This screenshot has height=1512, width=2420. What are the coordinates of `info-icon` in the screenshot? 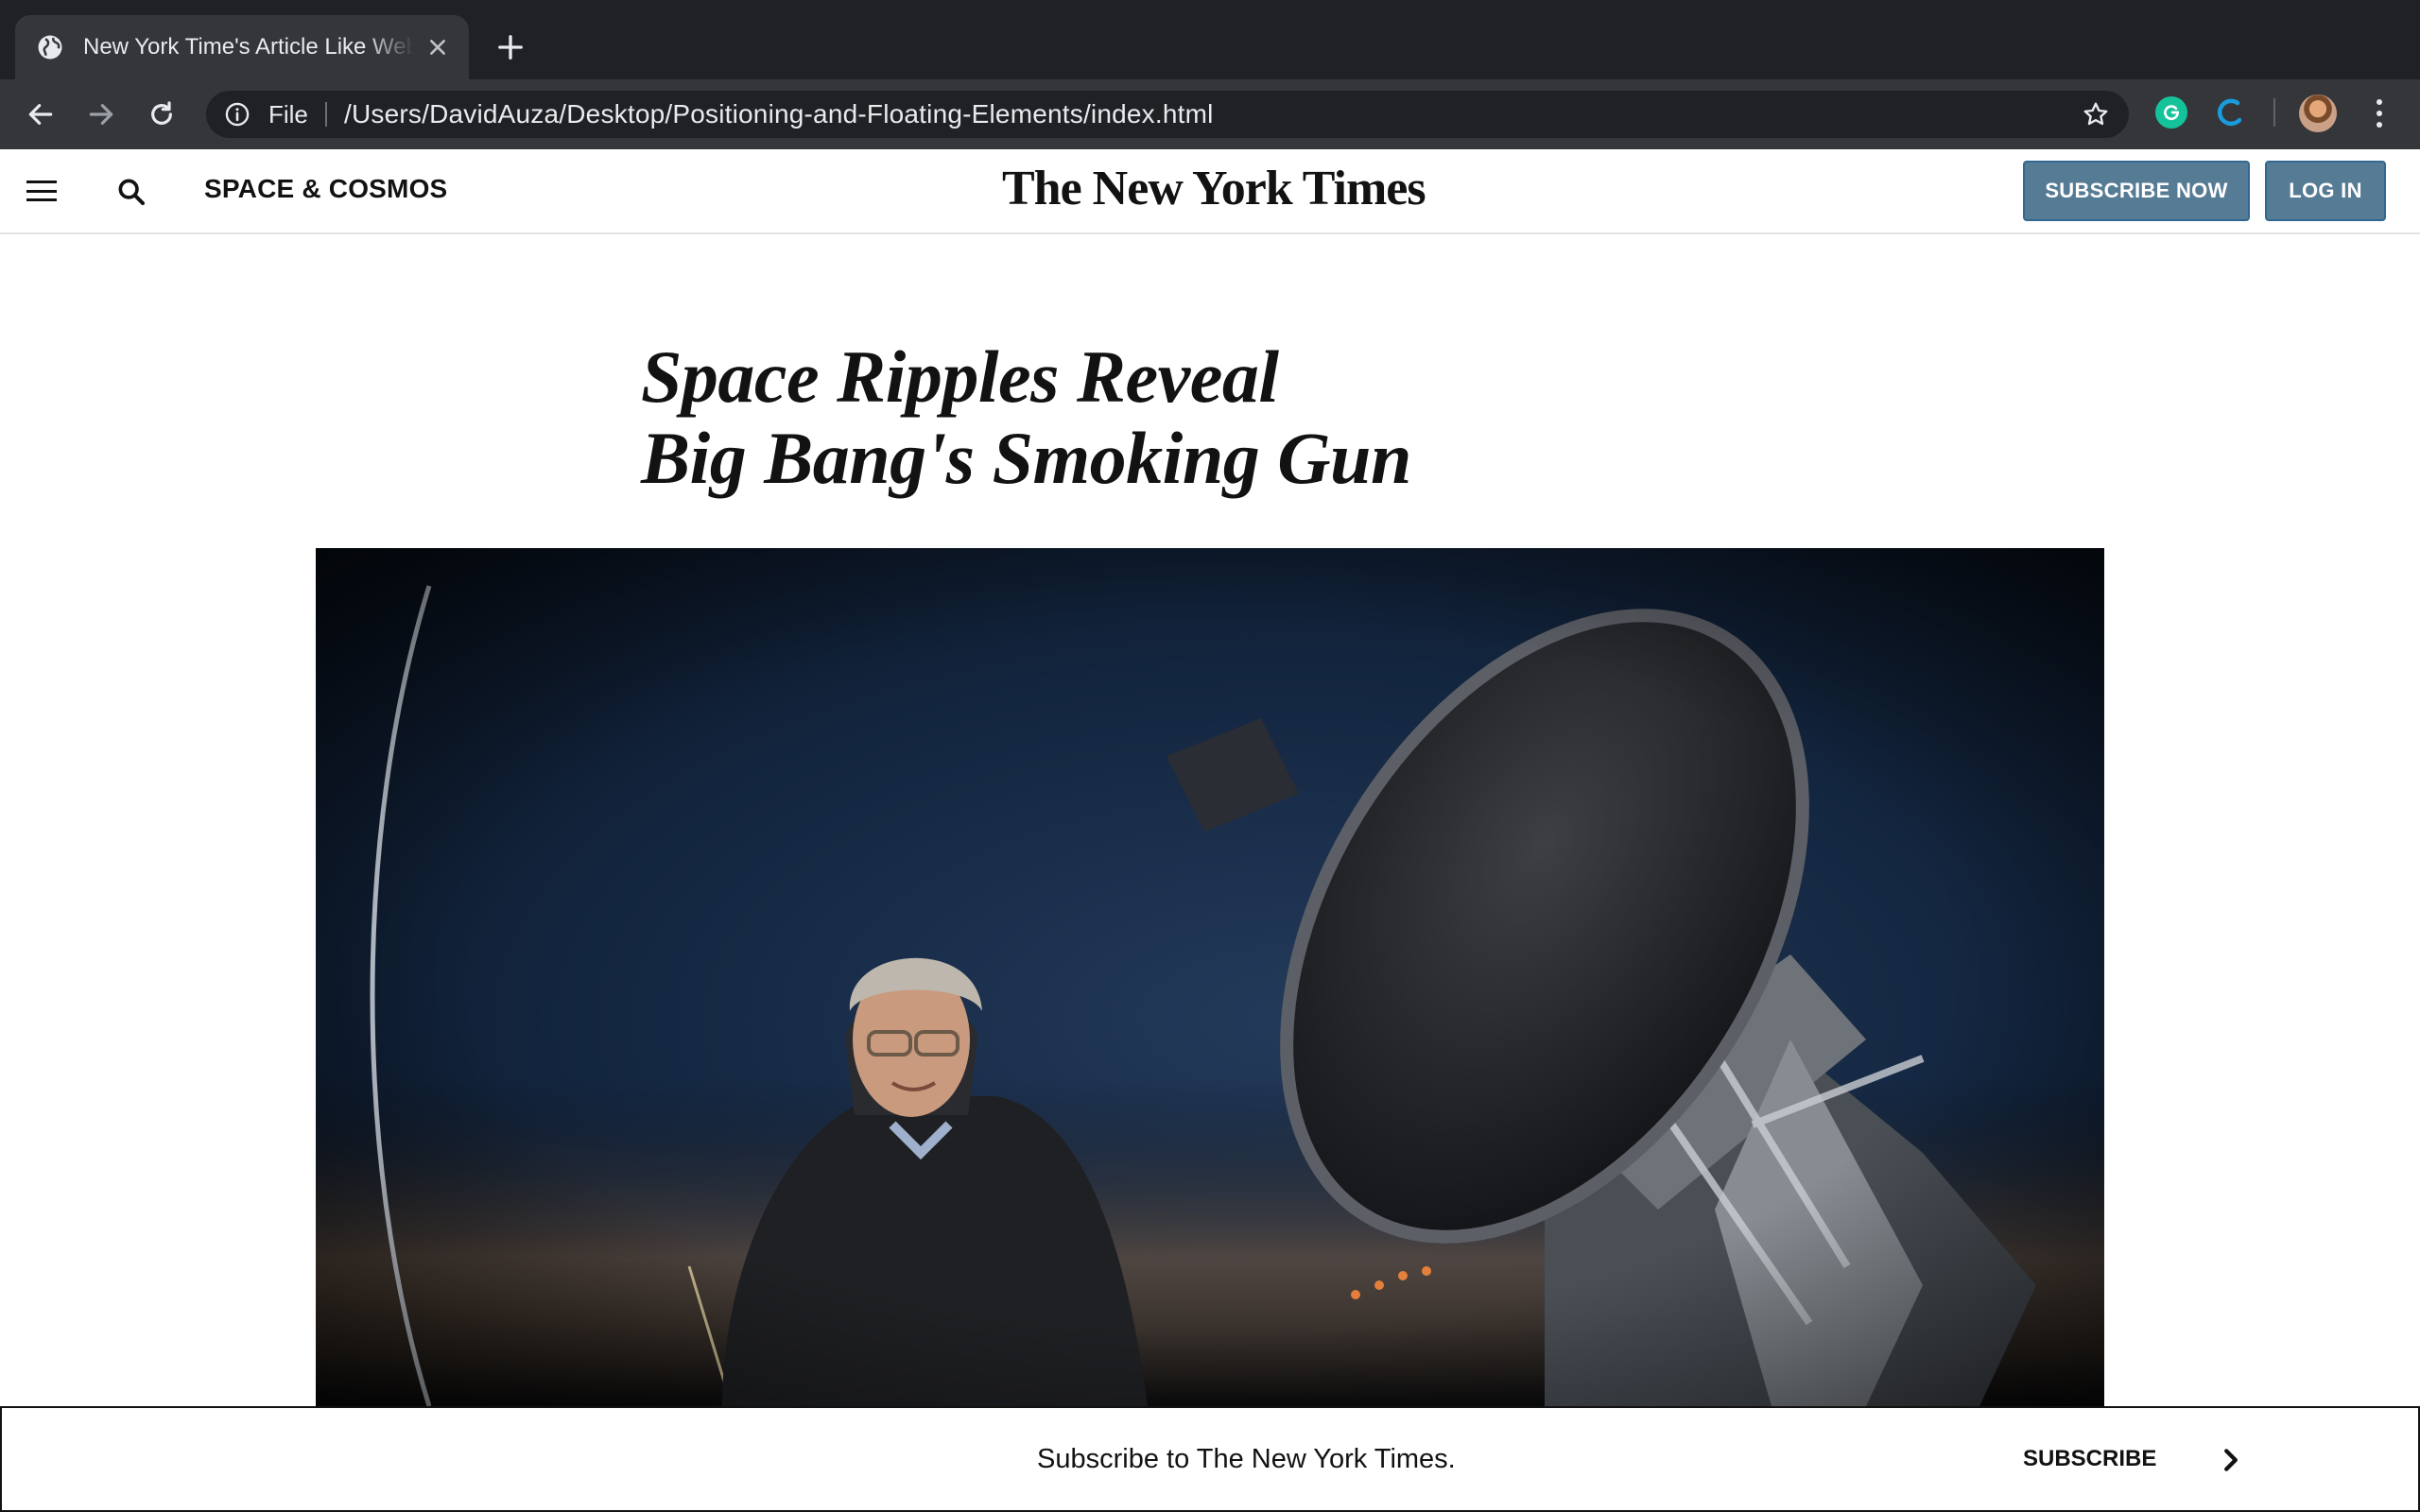 It's located at (237, 114).